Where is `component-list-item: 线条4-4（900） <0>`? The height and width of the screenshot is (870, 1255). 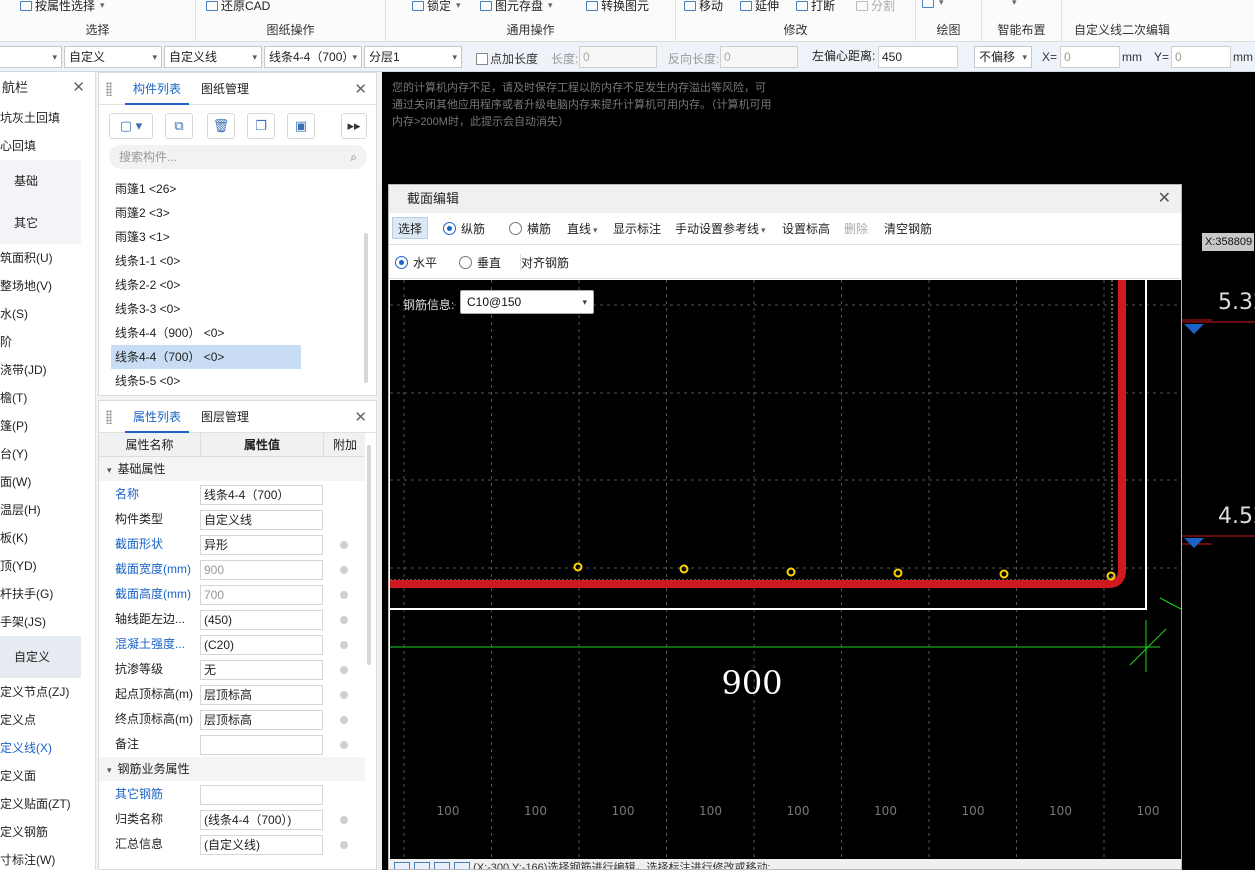
component-list-item: 线条4-4（900） <0> is located at coordinates (206, 333).